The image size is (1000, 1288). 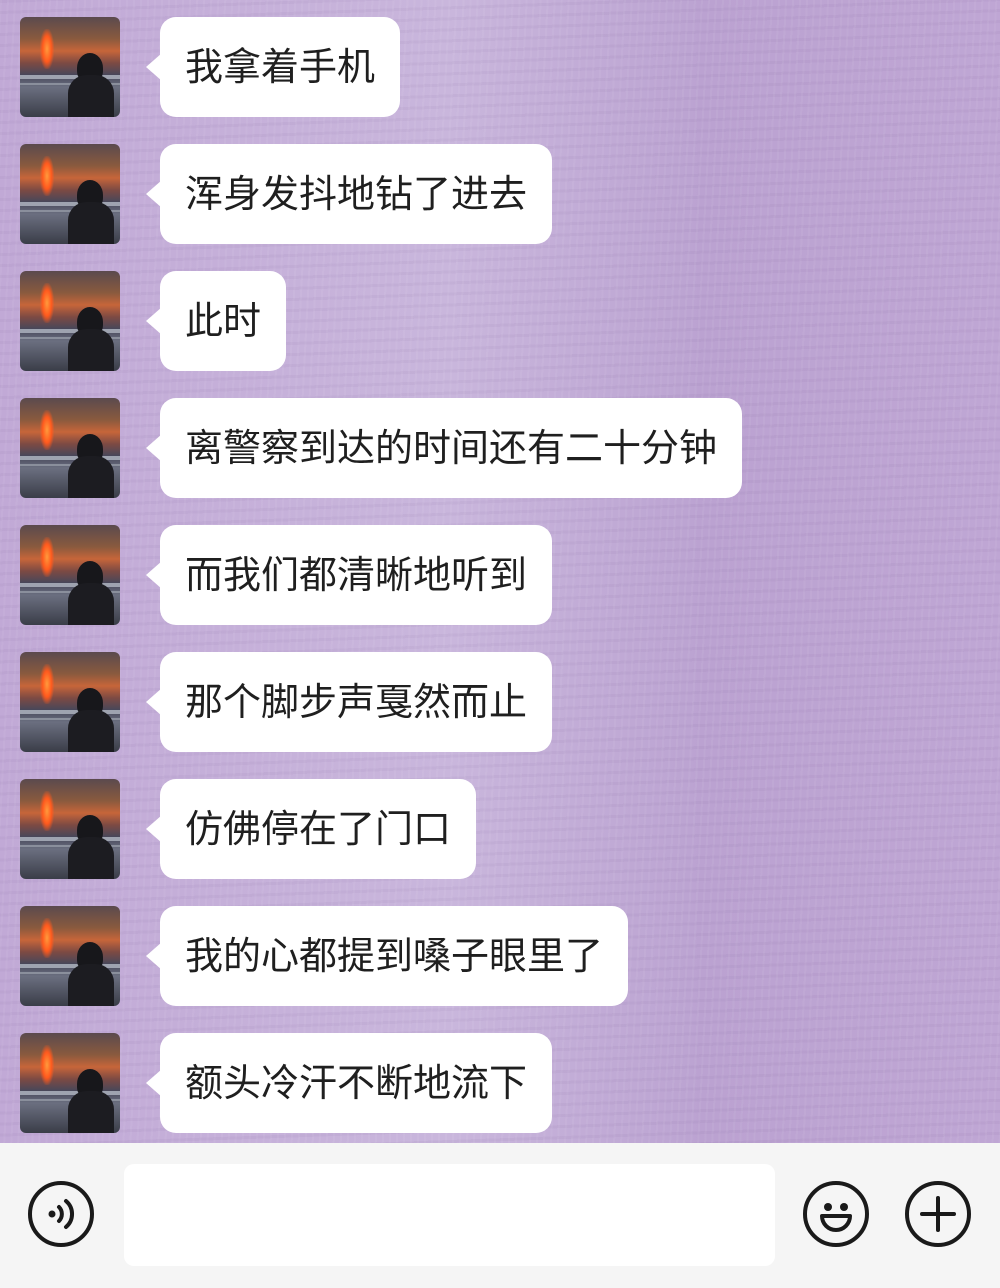 What do you see at coordinates (273, 67) in the screenshot?
I see `message-bubble: 我拿着手机` at bounding box center [273, 67].